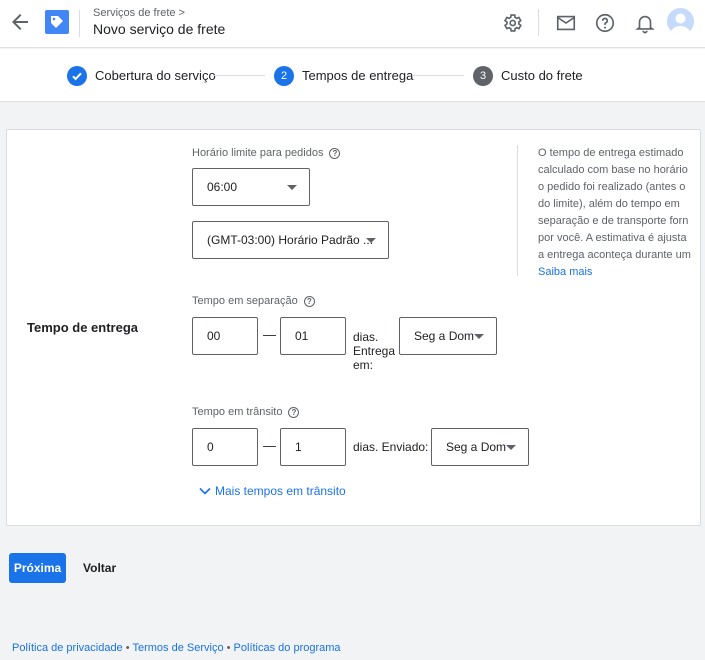 This screenshot has height=660, width=705. I want to click on header-separator, so click(538, 22).